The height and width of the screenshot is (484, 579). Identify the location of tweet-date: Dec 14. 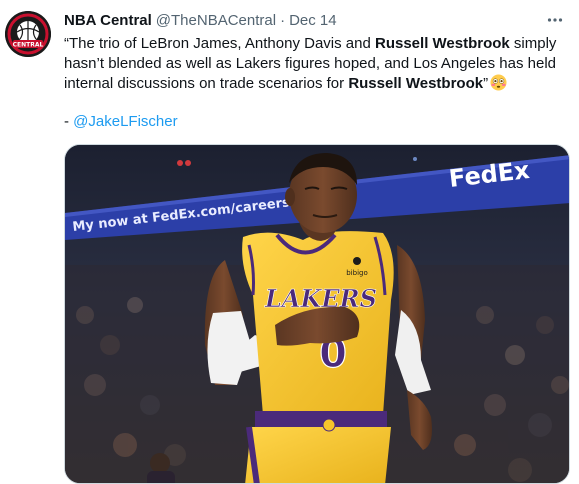
(313, 20).